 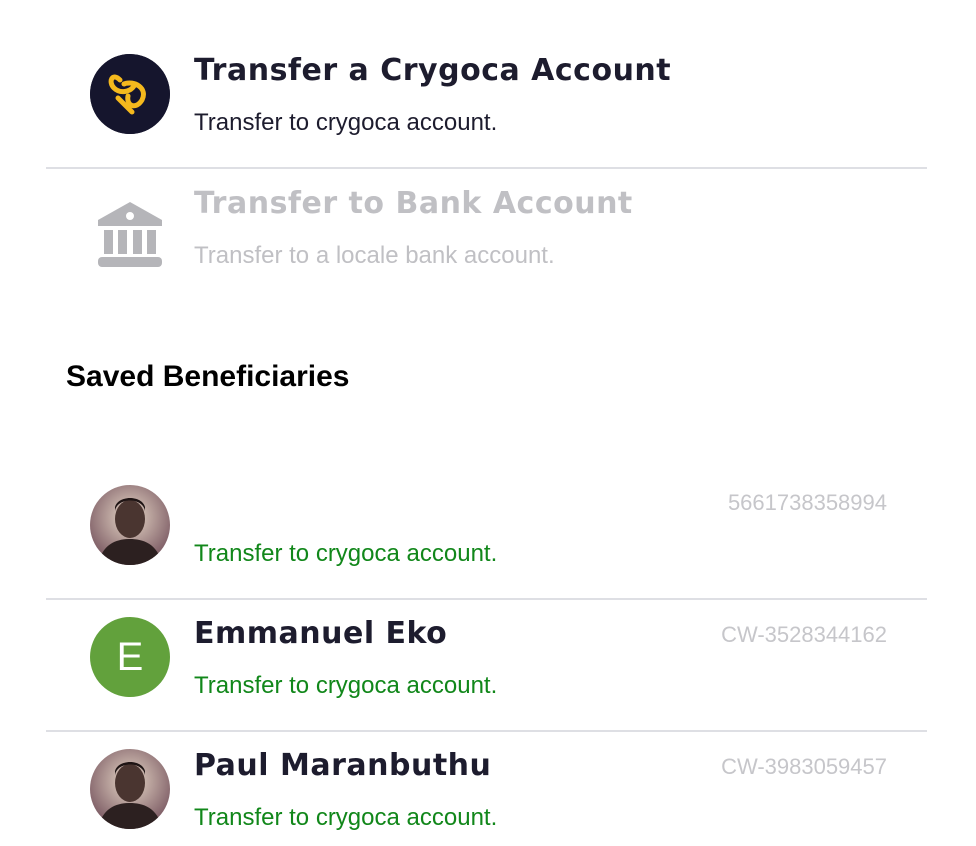 What do you see at coordinates (804, 766) in the screenshot?
I see `account-number: CW-3983059457` at bounding box center [804, 766].